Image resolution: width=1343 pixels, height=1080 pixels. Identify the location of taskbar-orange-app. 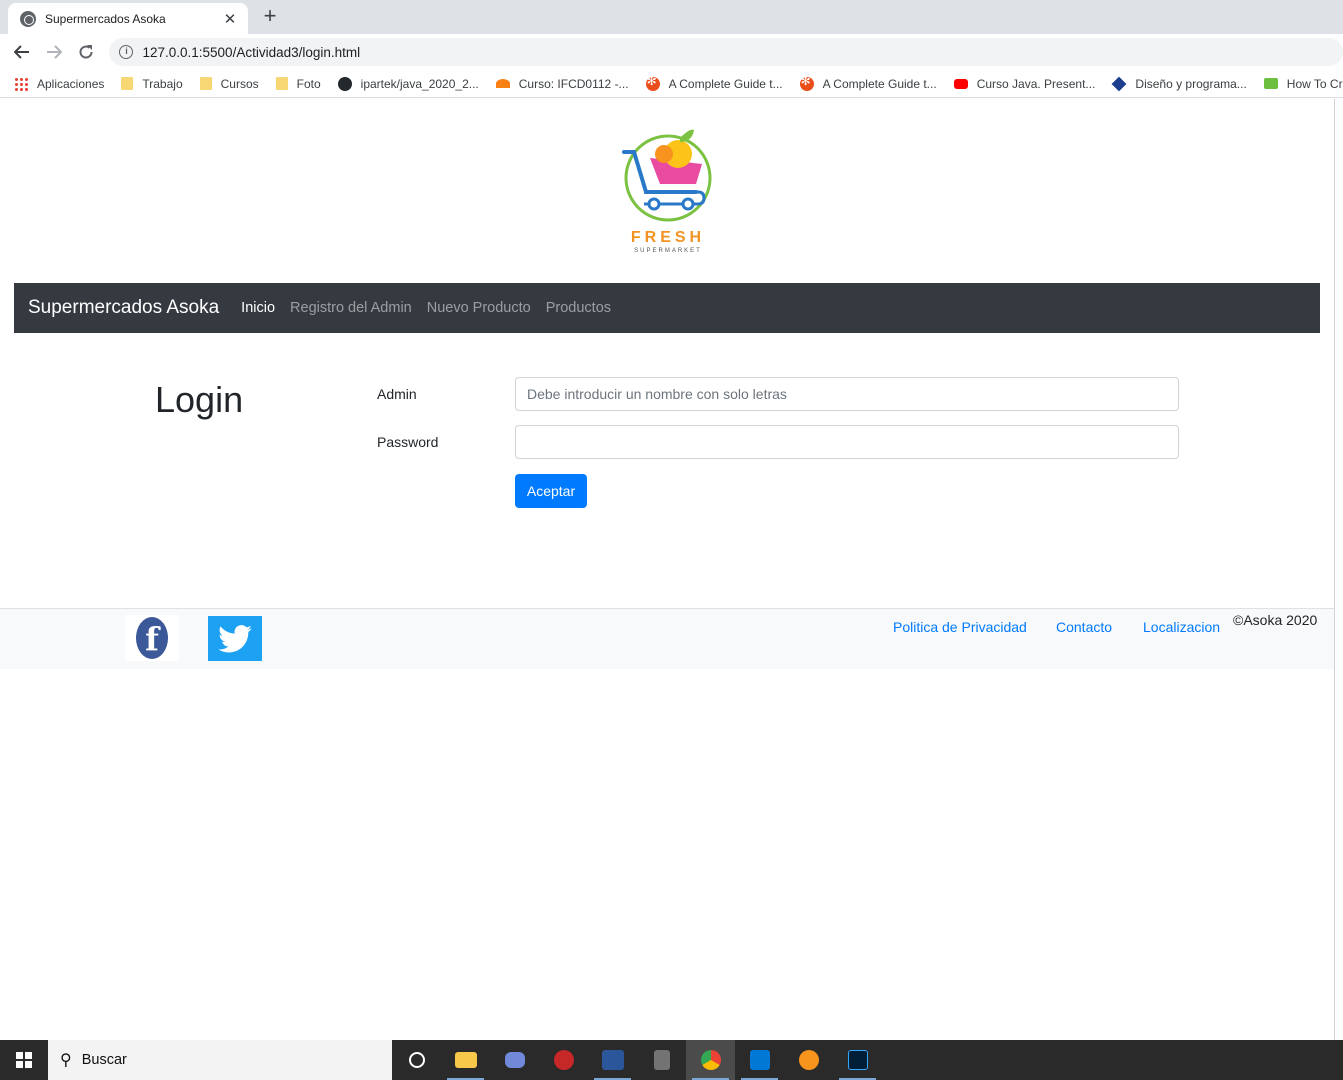
(808, 1060).